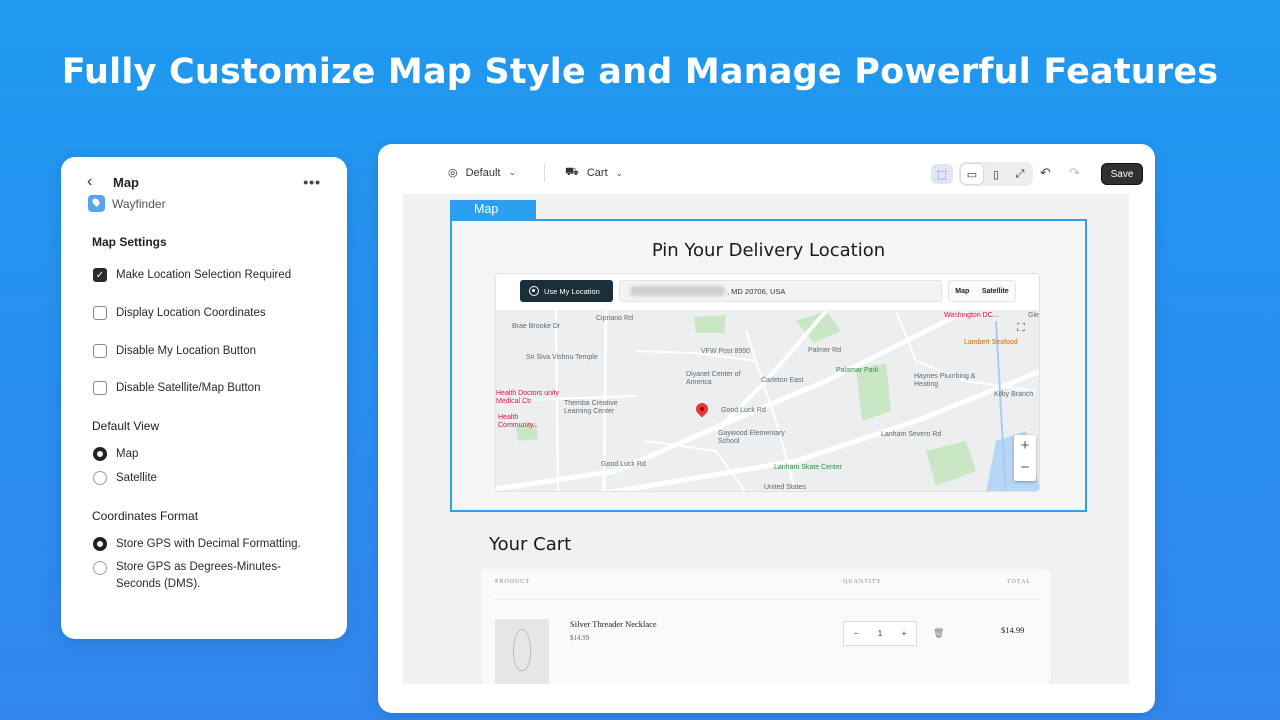  I want to click on app-info: Wayfinder, so click(127, 203).